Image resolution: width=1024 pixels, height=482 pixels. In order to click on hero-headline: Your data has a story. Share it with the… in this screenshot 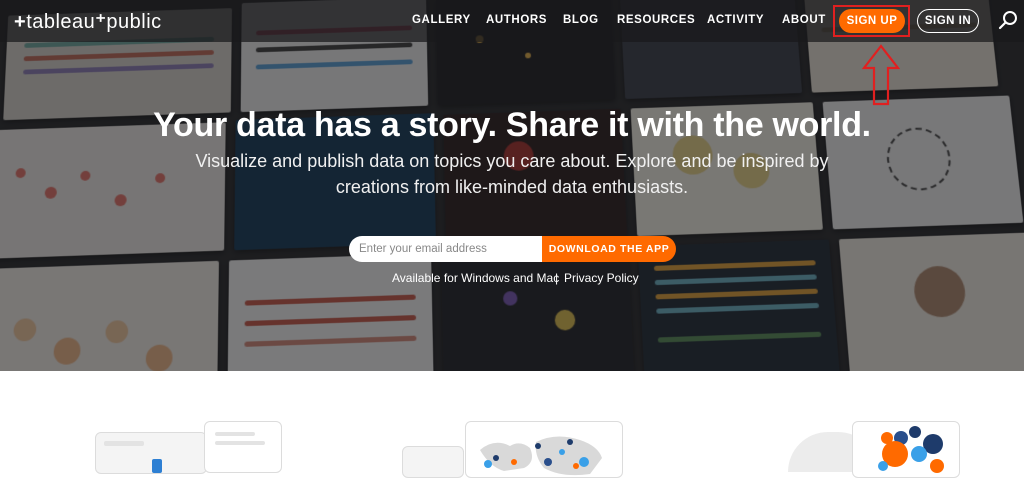, I will do `click(512, 125)`.